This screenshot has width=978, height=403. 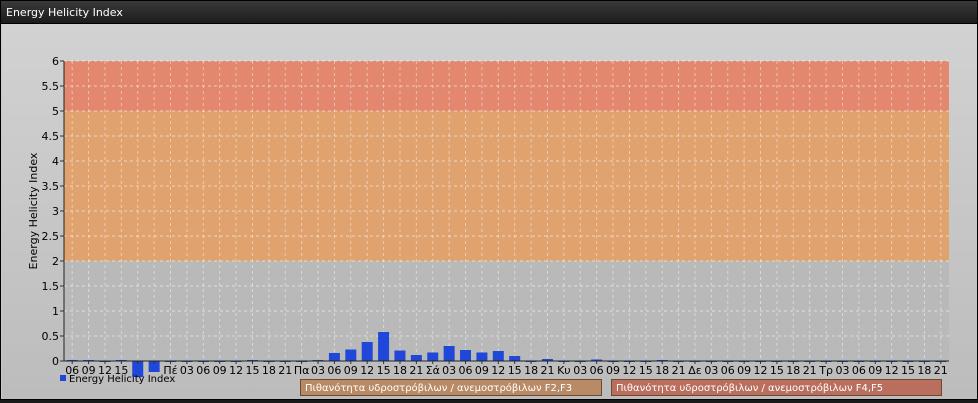 What do you see at coordinates (33, 210) in the screenshot?
I see `y-axis-label: Energy Helicity Index` at bounding box center [33, 210].